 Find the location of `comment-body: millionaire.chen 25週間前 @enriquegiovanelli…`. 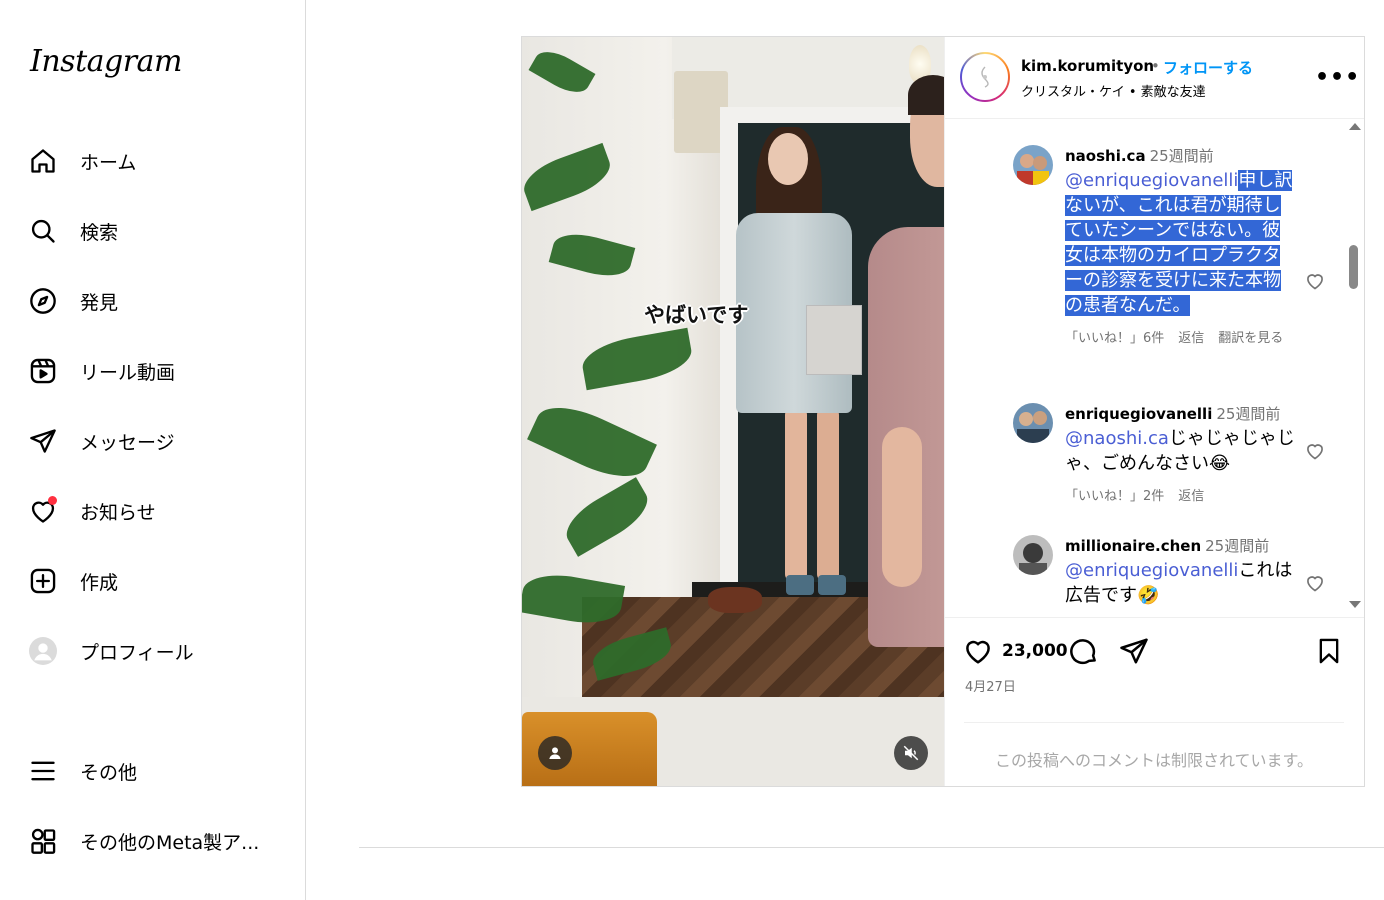

comment-body: millionaire.chen 25週間前 @enriquegiovanelli… is located at coordinates (1180, 571).